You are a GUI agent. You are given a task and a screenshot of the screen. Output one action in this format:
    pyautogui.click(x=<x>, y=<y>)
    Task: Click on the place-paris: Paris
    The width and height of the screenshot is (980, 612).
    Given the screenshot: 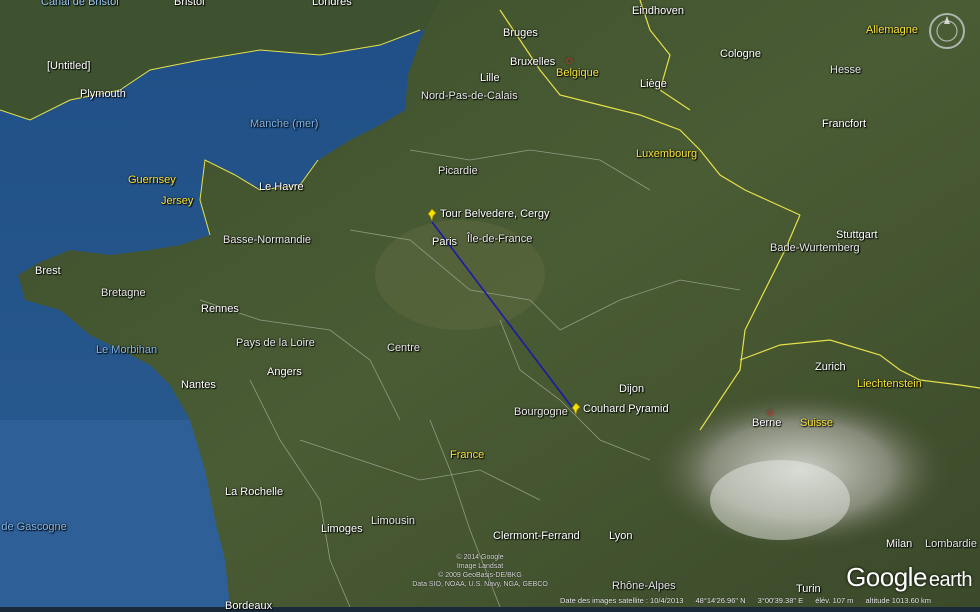 What is the action you would take?
    pyautogui.click(x=445, y=242)
    